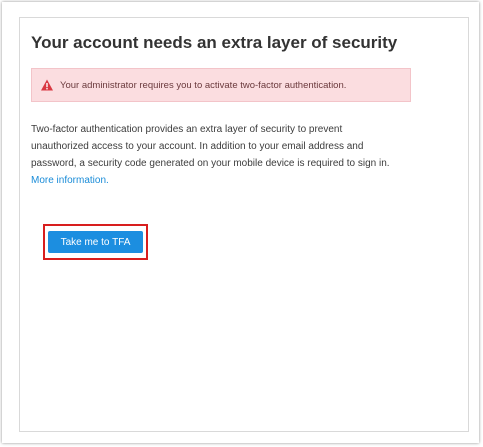  I want to click on take-me-to-tfa-button: Take me to TFA, so click(95, 242).